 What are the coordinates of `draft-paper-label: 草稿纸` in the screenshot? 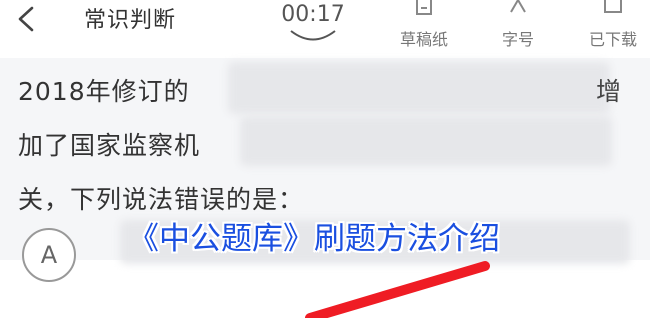 It's located at (423, 39).